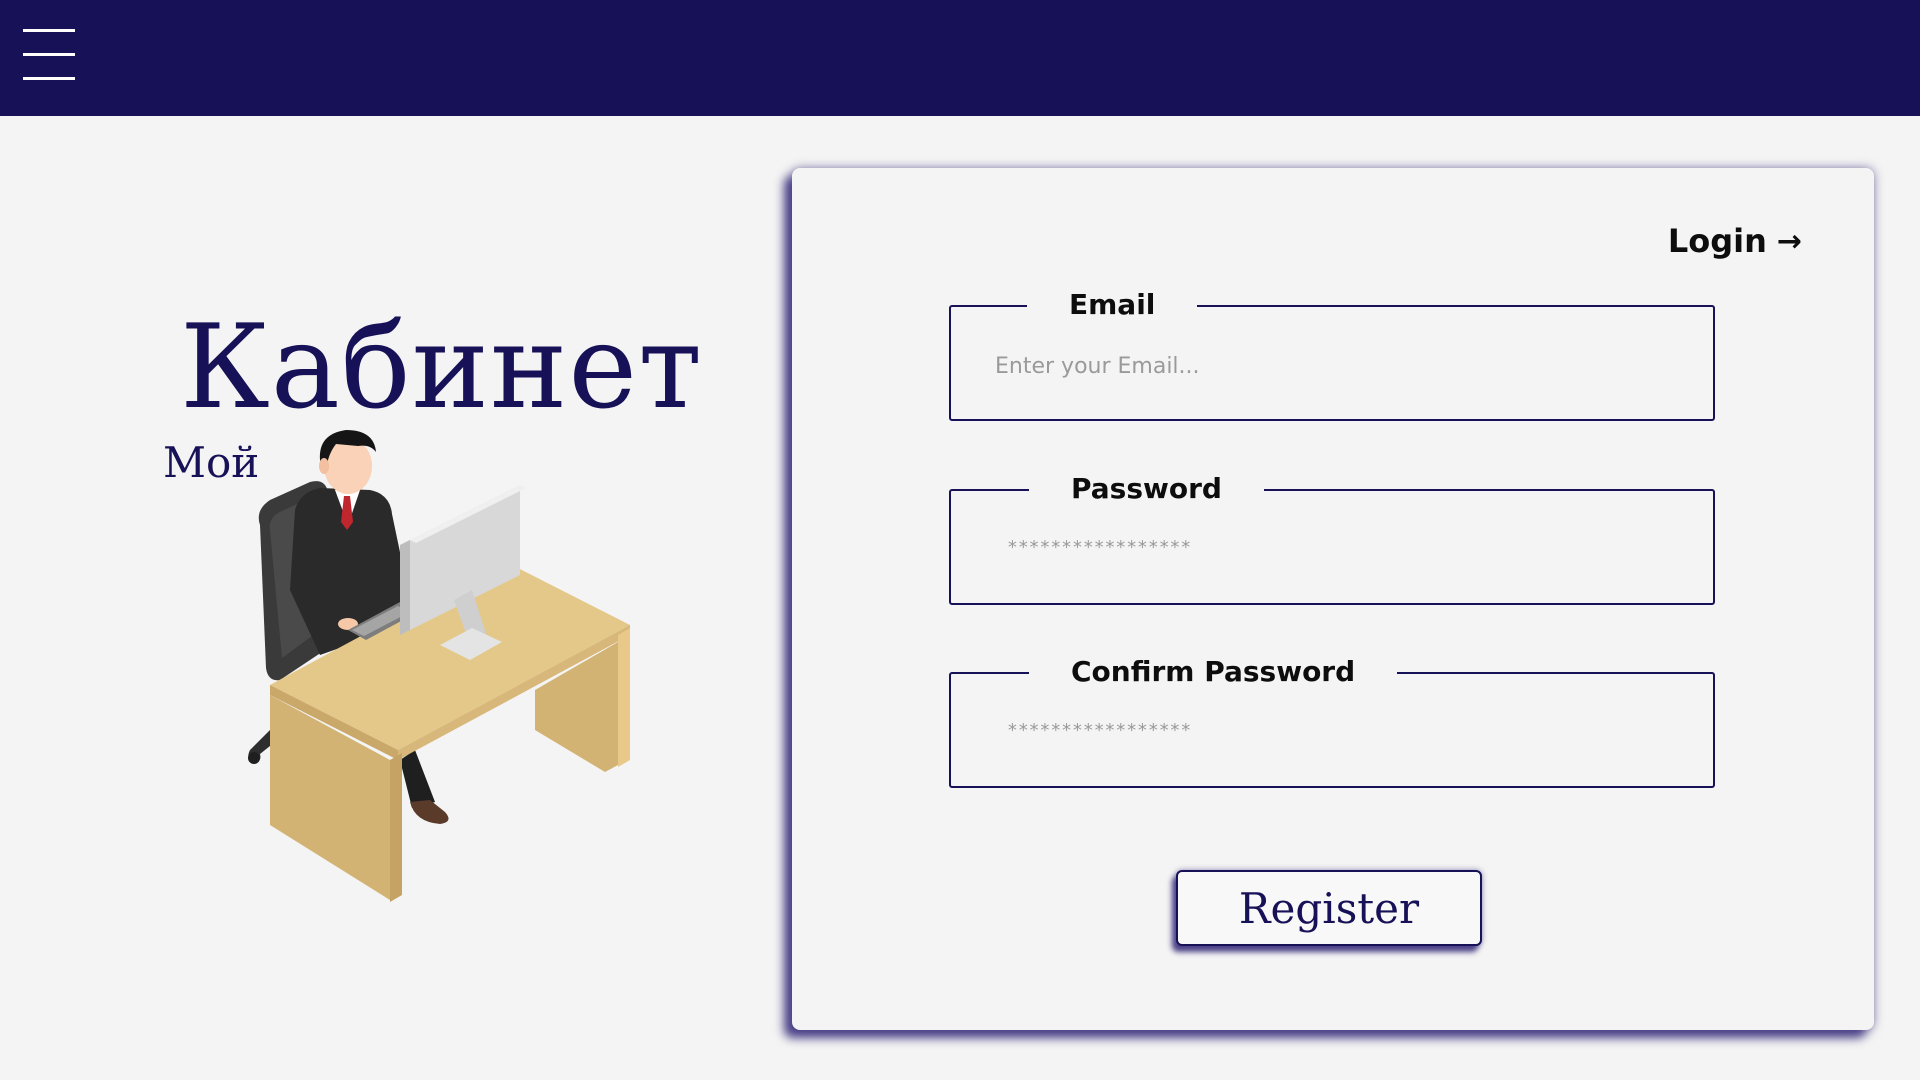 This screenshot has width=1920, height=1080. Describe the element at coordinates (1717, 241) in the screenshot. I see `login-label: Login` at that location.